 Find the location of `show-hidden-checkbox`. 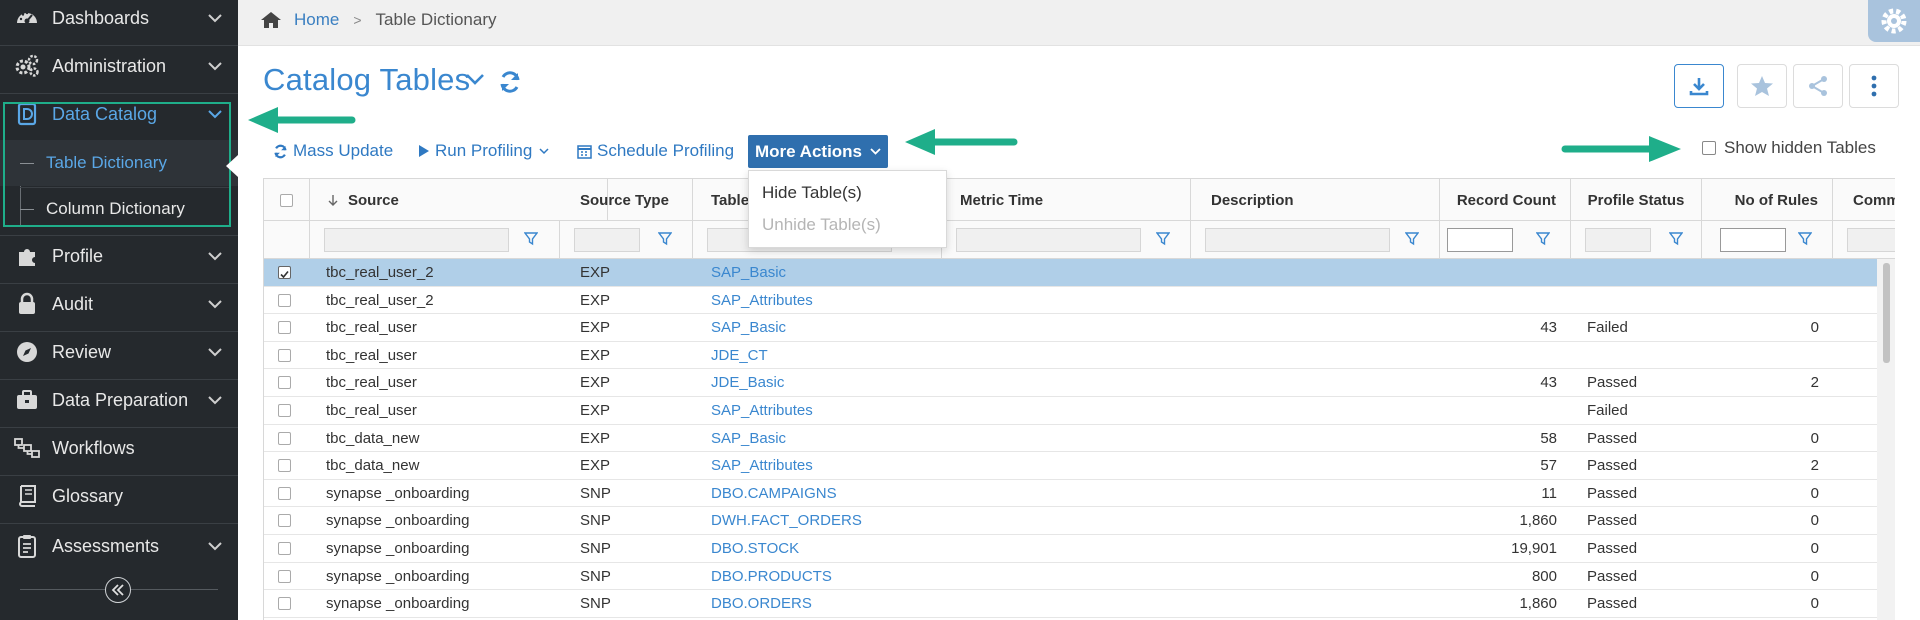

show-hidden-checkbox is located at coordinates (1709, 148).